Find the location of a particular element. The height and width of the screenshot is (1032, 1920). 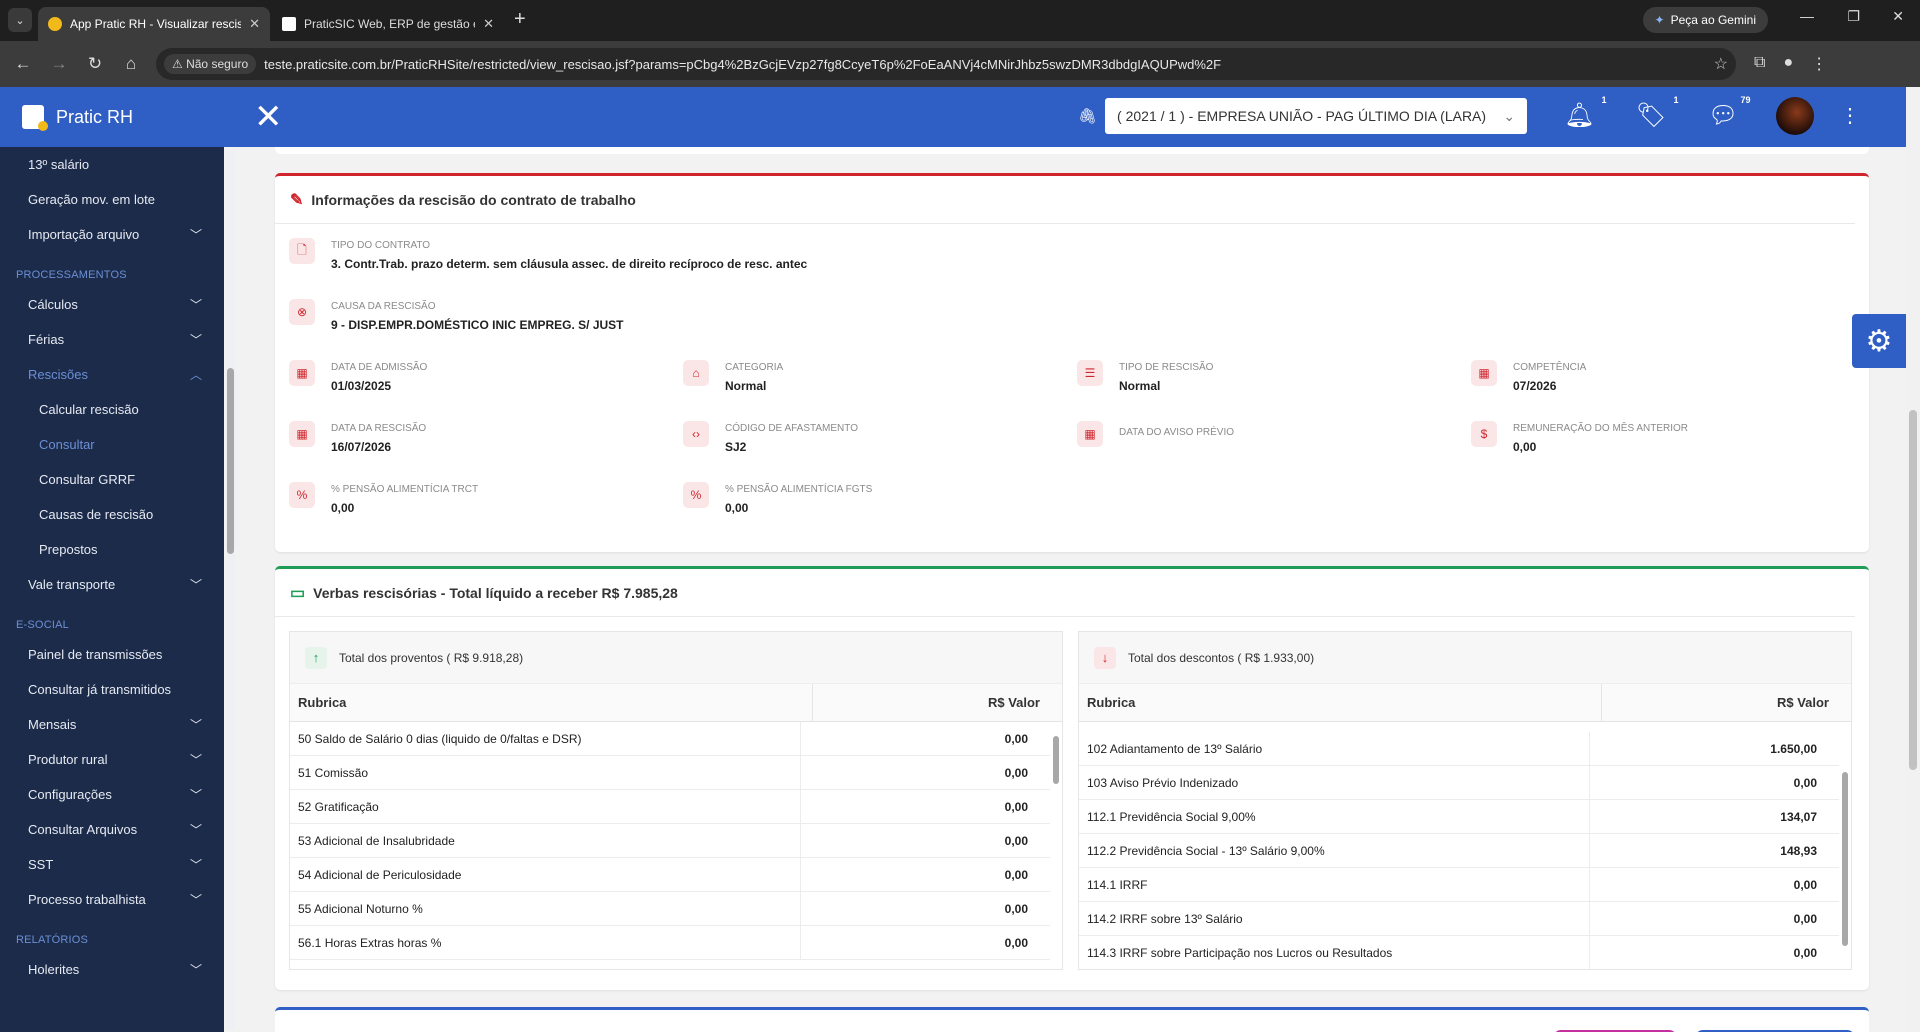

browser-tab: PraticSIC Web, ERP de gestão em ✕ is located at coordinates (388, 24).